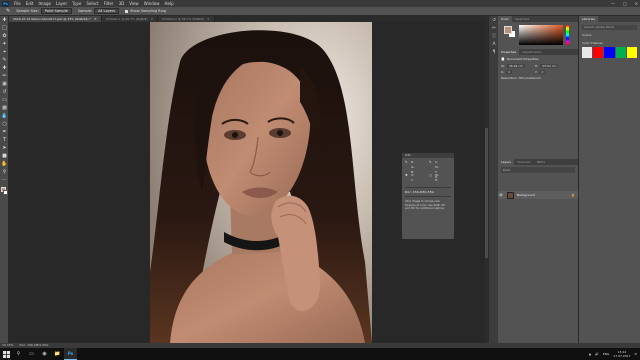  What do you see at coordinates (134, 3) in the screenshot?
I see `menu-view: View` at bounding box center [134, 3].